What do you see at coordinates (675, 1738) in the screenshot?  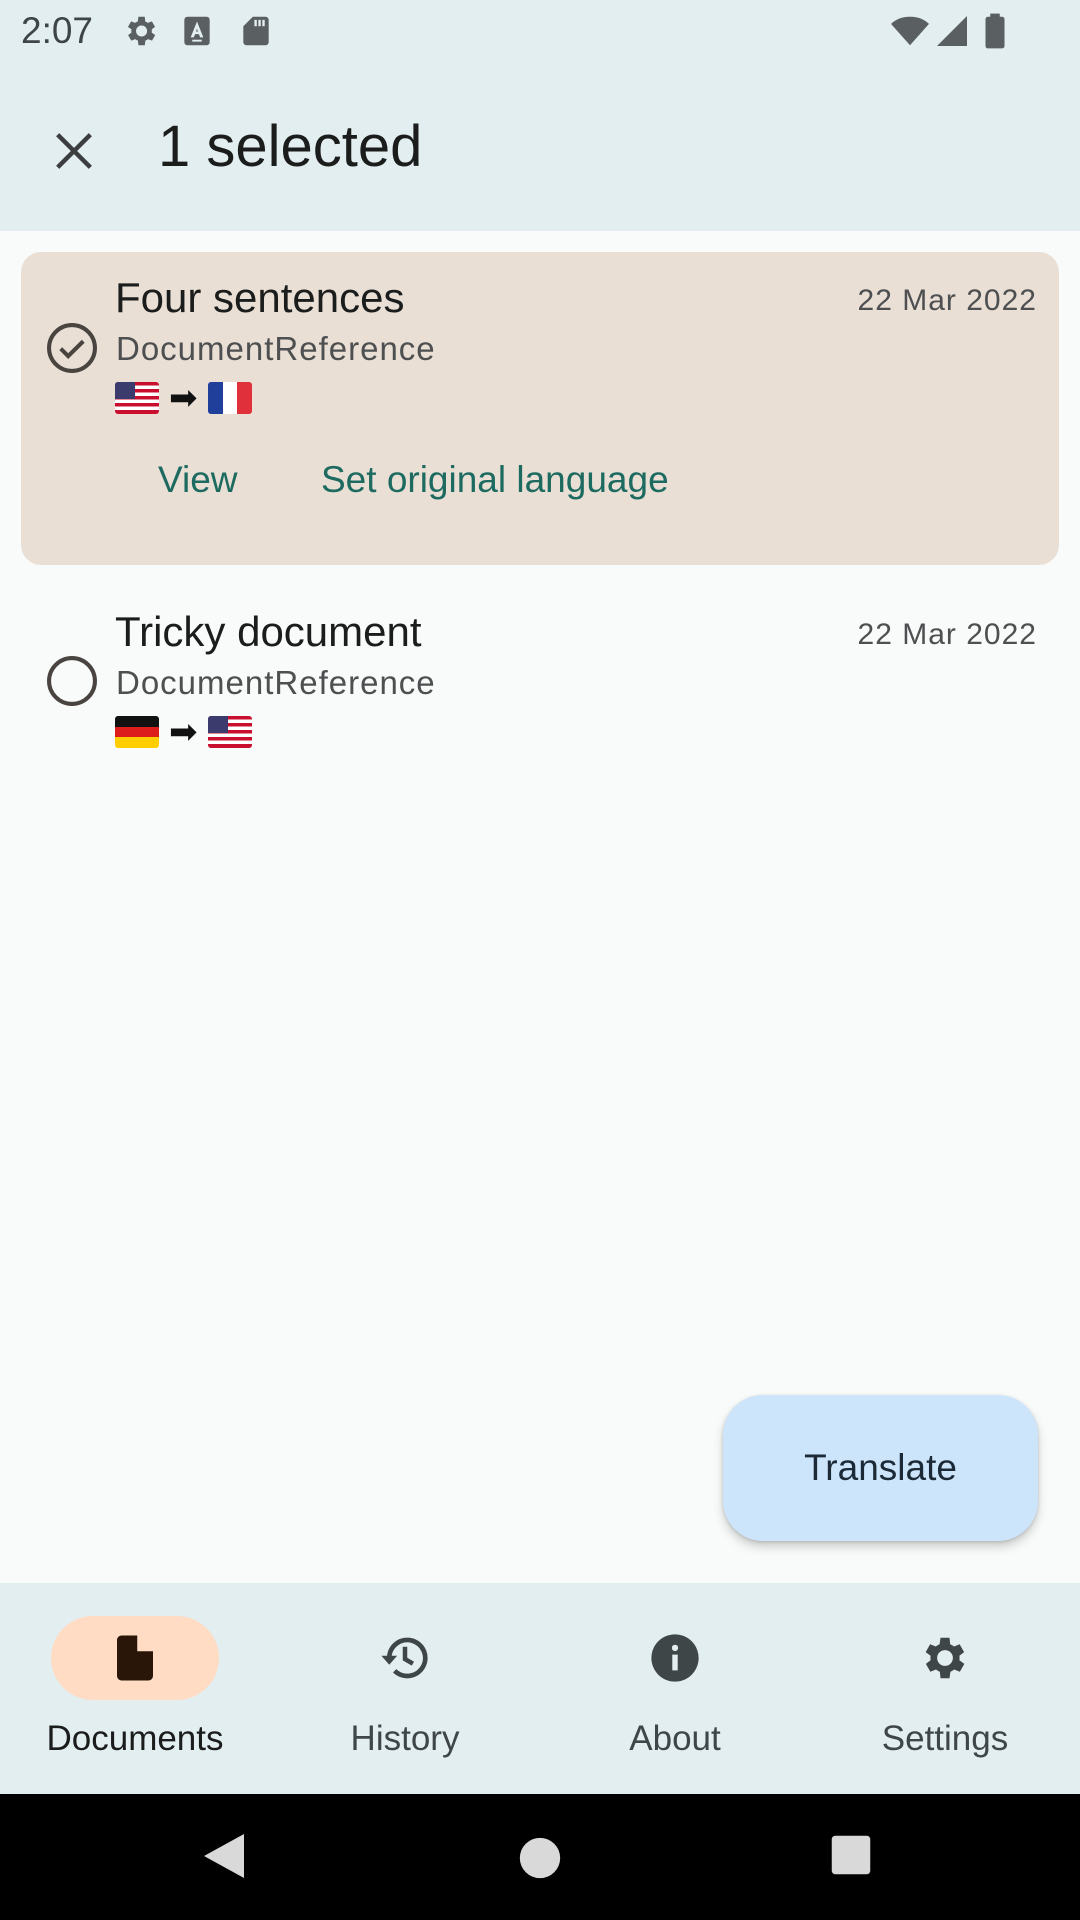 I see `nav-label: About` at bounding box center [675, 1738].